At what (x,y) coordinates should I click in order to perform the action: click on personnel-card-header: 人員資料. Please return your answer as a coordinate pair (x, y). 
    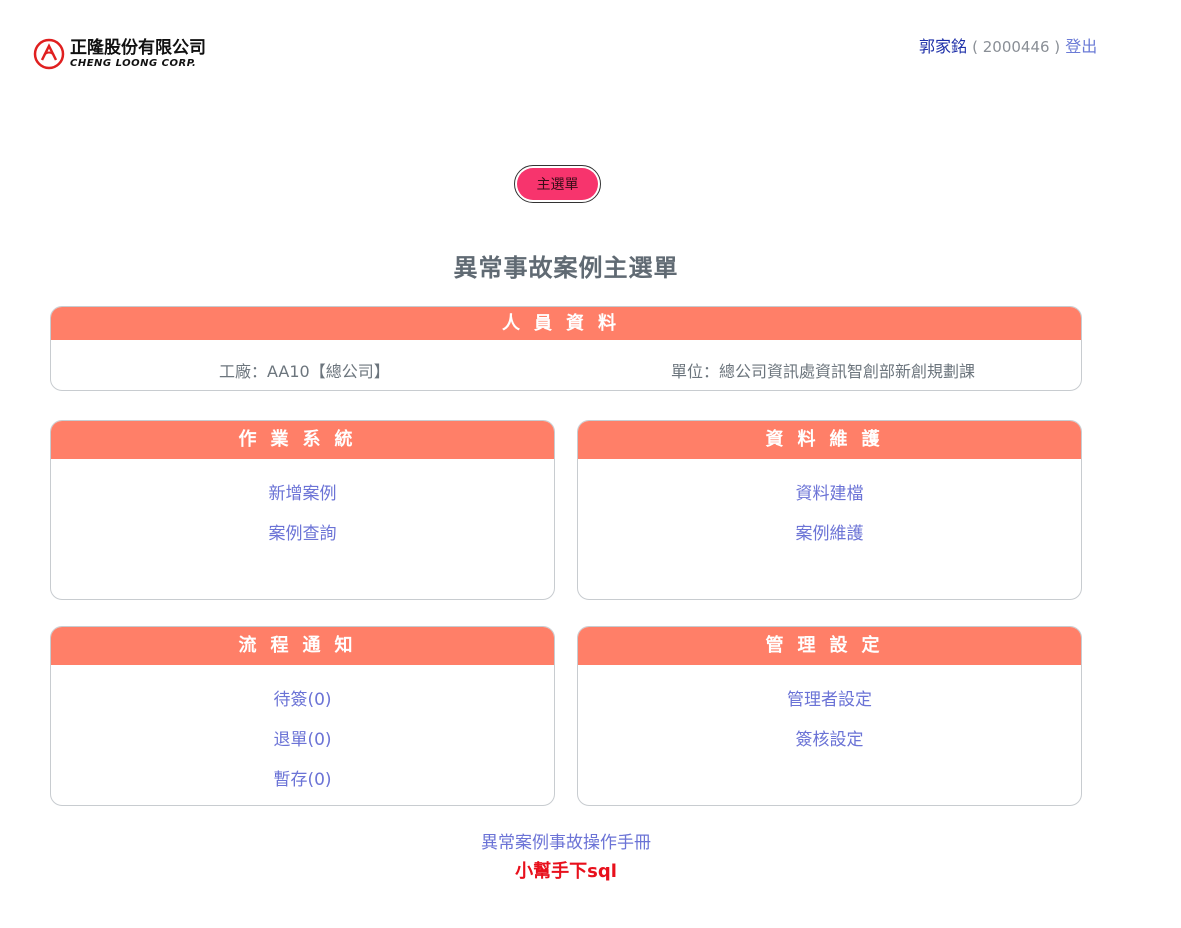
    Looking at the image, I should click on (566, 323).